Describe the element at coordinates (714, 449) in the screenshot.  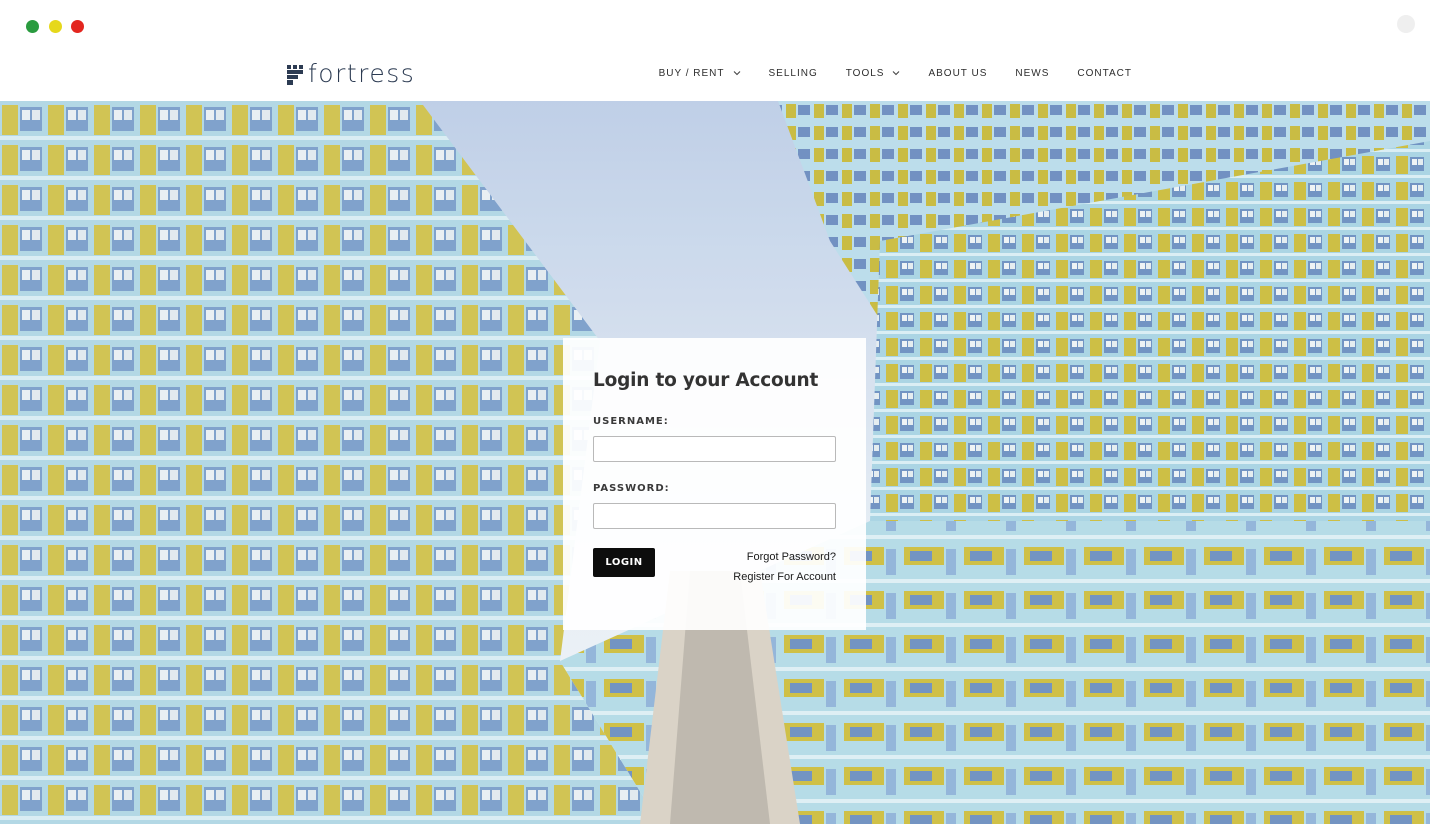
I see `username-input` at that location.